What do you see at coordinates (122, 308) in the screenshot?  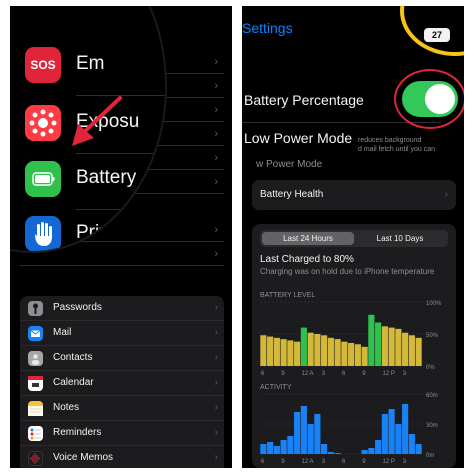 I see `app-row-passwords: Passwords ›` at bounding box center [122, 308].